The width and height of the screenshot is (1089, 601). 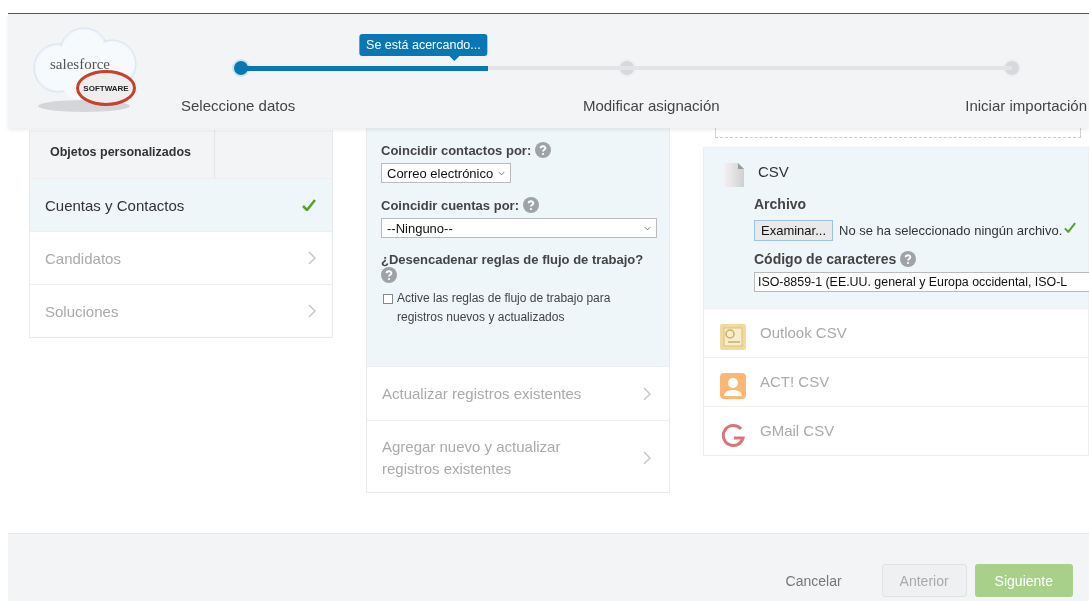 What do you see at coordinates (388, 299) in the screenshot?
I see `checkbox` at bounding box center [388, 299].